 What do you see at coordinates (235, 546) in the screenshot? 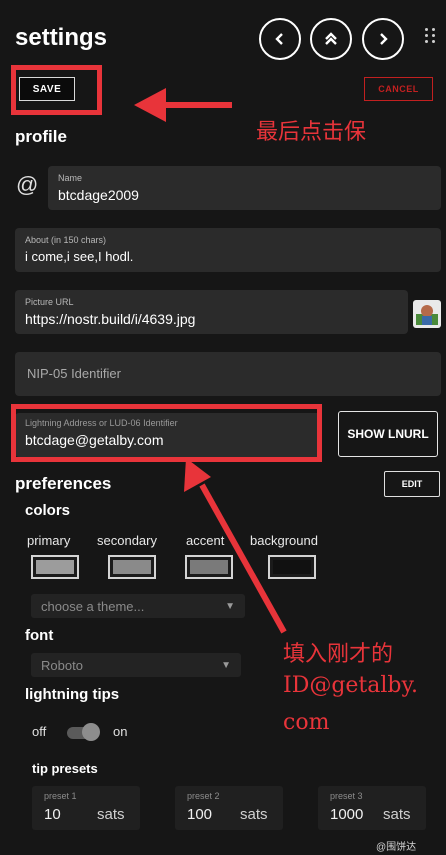
I see `annotation-arrow-lightning` at bounding box center [235, 546].